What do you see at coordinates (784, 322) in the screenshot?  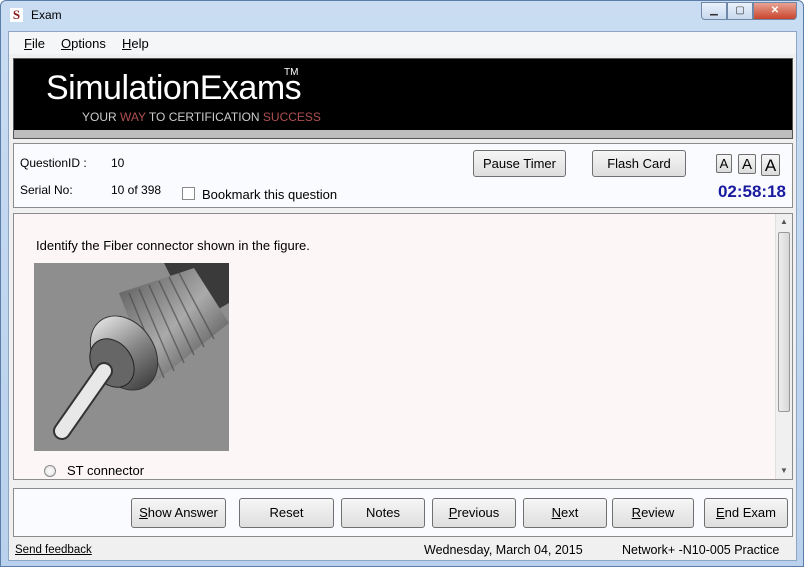 I see `scroll-thumb` at bounding box center [784, 322].